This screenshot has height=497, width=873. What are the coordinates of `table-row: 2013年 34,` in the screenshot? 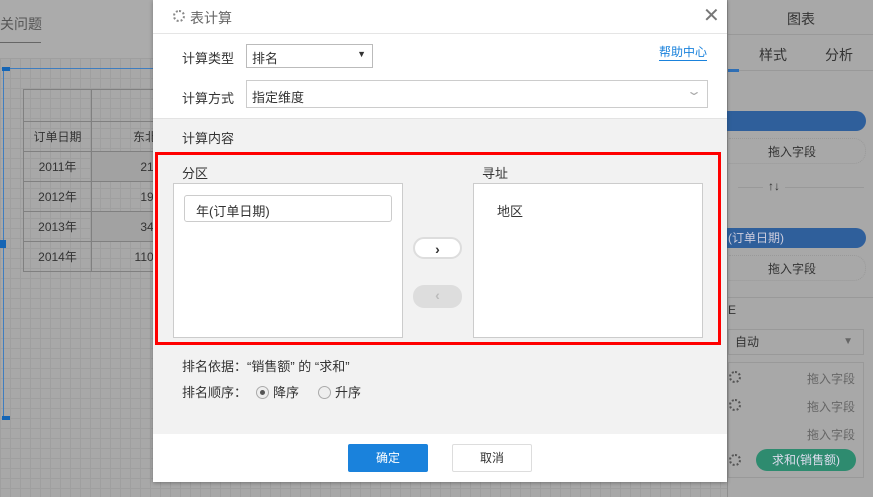 It's located at (92, 226).